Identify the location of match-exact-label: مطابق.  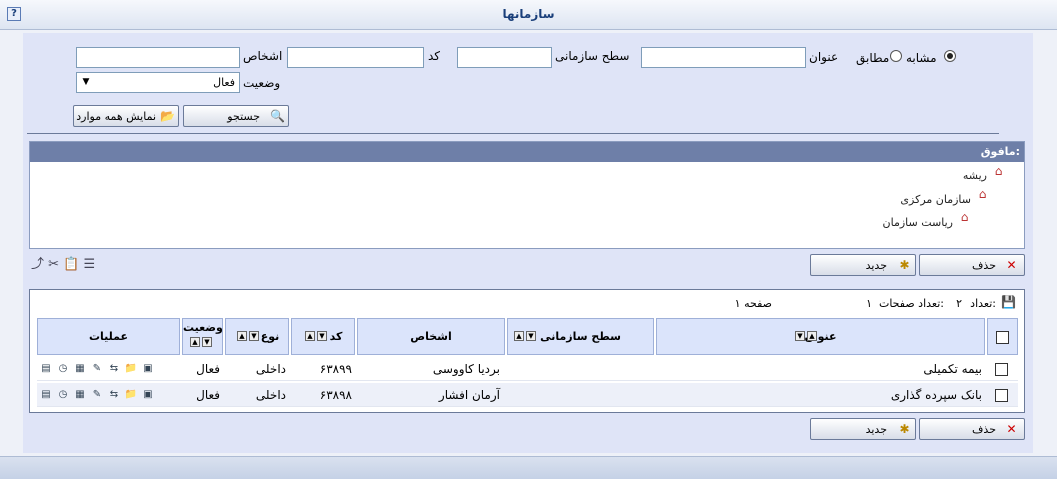
(873, 58).